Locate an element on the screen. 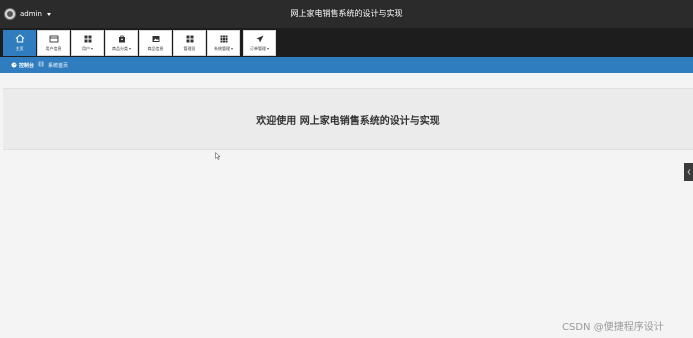  nav-item-system-management: 系统管理 is located at coordinates (223, 43).